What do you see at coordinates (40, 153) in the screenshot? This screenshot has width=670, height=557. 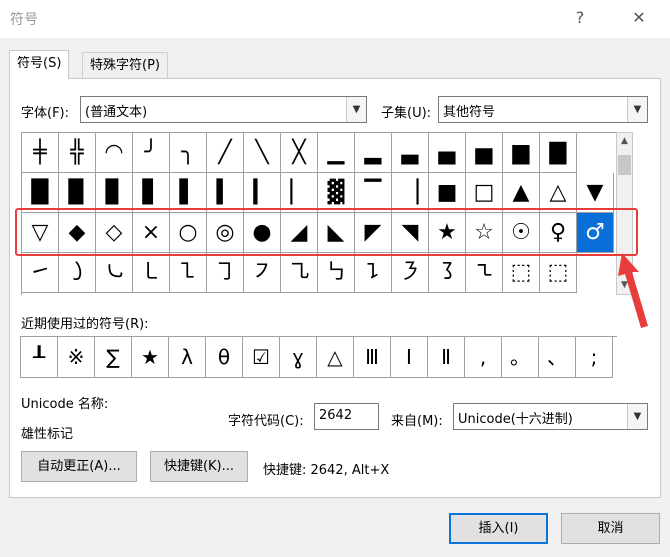 I see `symbol-cell: ╪` at bounding box center [40, 153].